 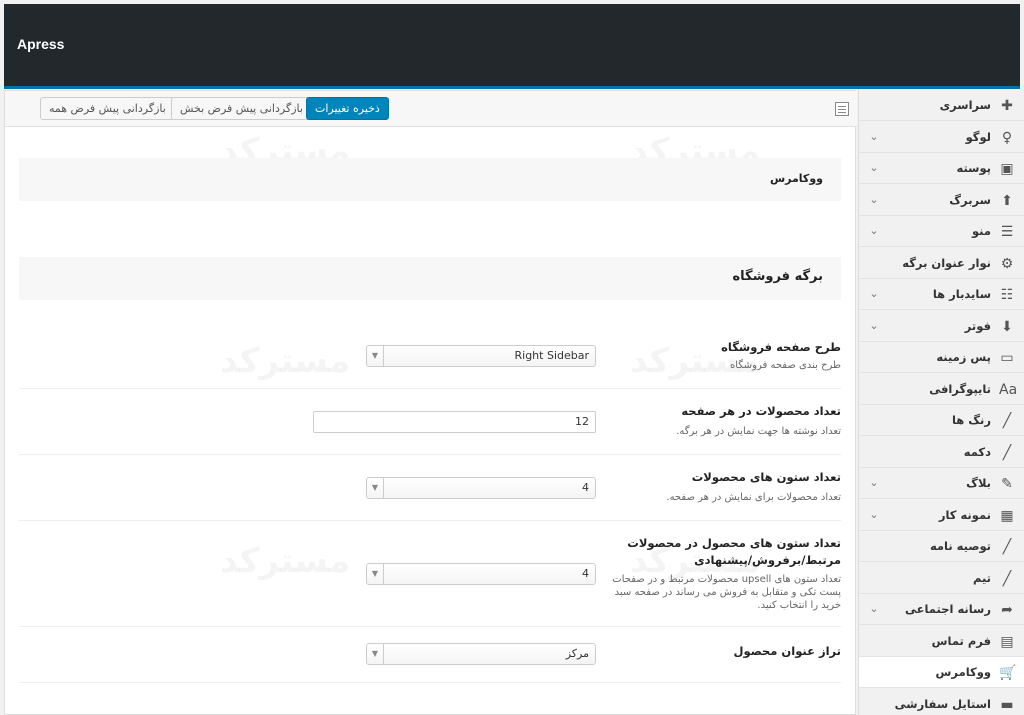 What do you see at coordinates (1007, 484) in the screenshot?
I see `edit-icon: ✎` at bounding box center [1007, 484].